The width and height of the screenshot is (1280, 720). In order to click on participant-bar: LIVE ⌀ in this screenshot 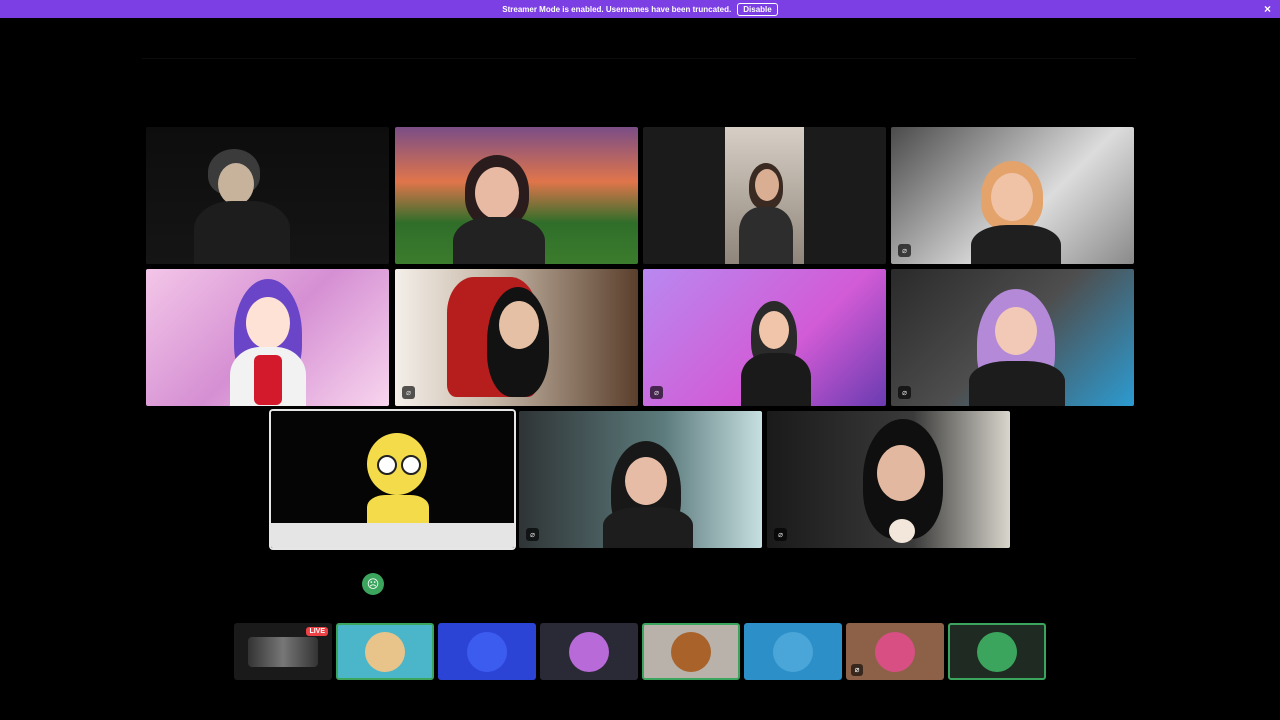, I will do `click(640, 651)`.